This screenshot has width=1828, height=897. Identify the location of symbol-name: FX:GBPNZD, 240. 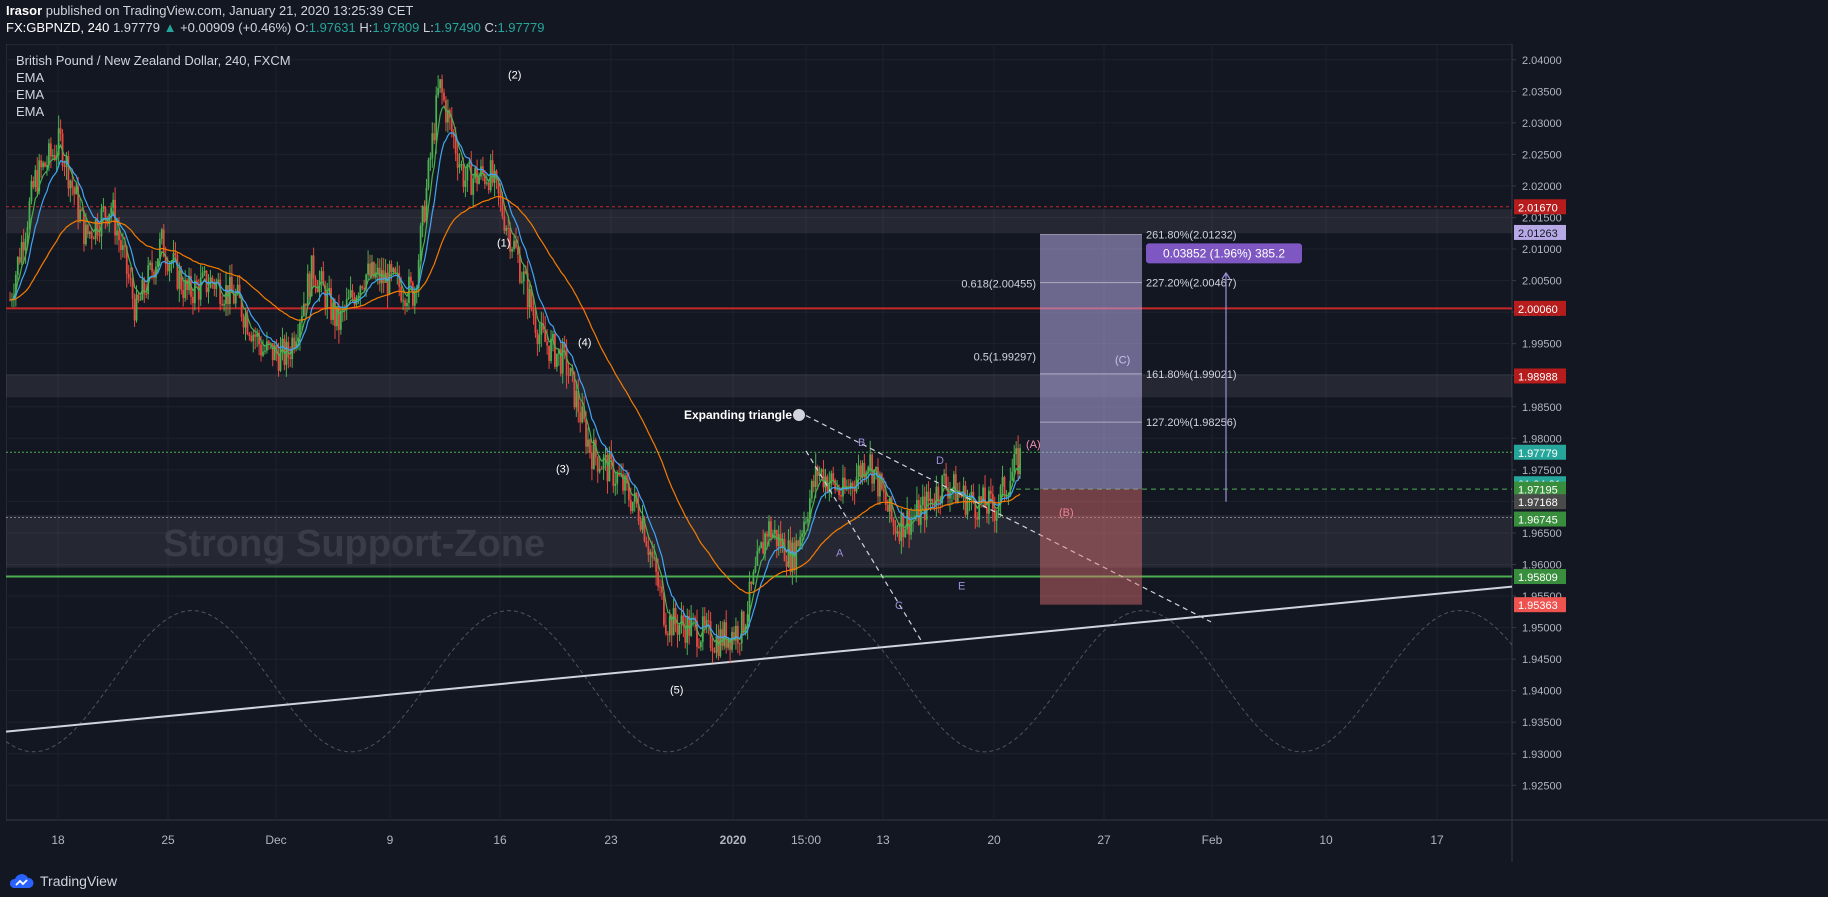
(57, 27).